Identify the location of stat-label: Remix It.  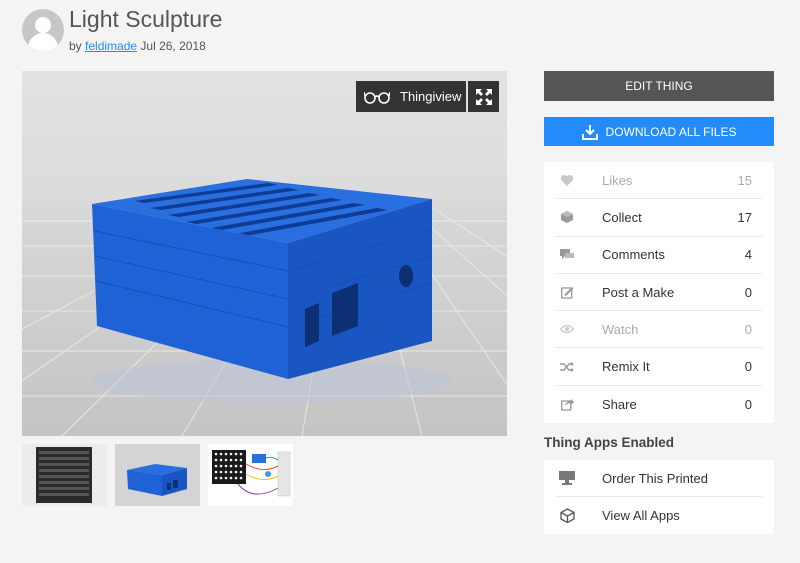
(626, 367).